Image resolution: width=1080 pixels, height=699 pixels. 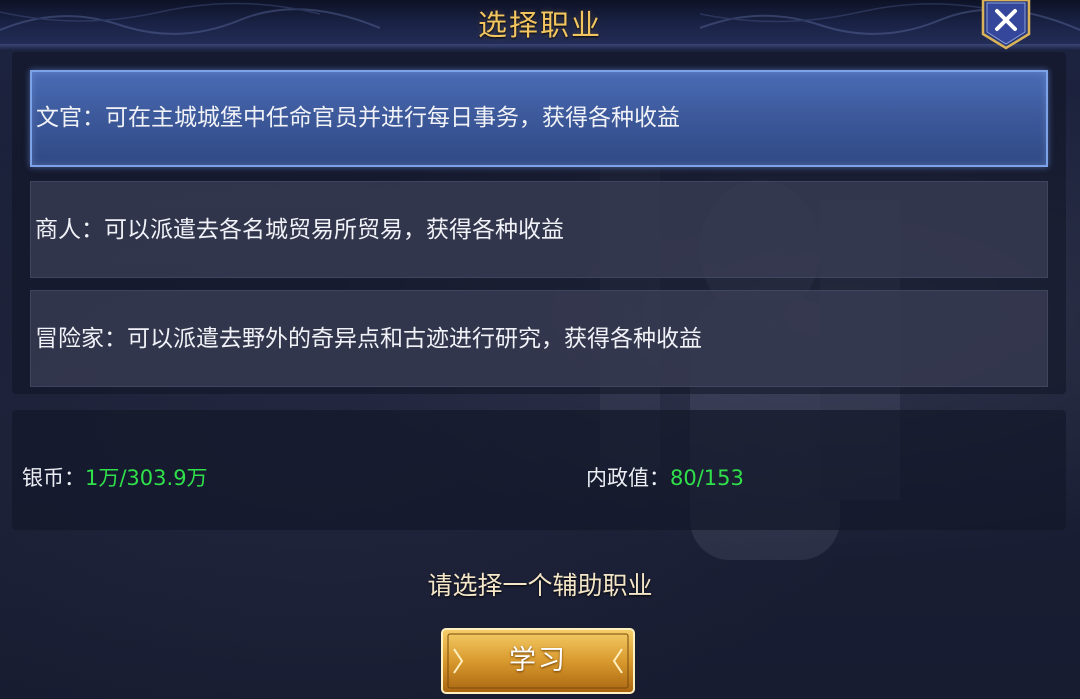 I want to click on politics-stat: 内政值：80/153, so click(x=665, y=477).